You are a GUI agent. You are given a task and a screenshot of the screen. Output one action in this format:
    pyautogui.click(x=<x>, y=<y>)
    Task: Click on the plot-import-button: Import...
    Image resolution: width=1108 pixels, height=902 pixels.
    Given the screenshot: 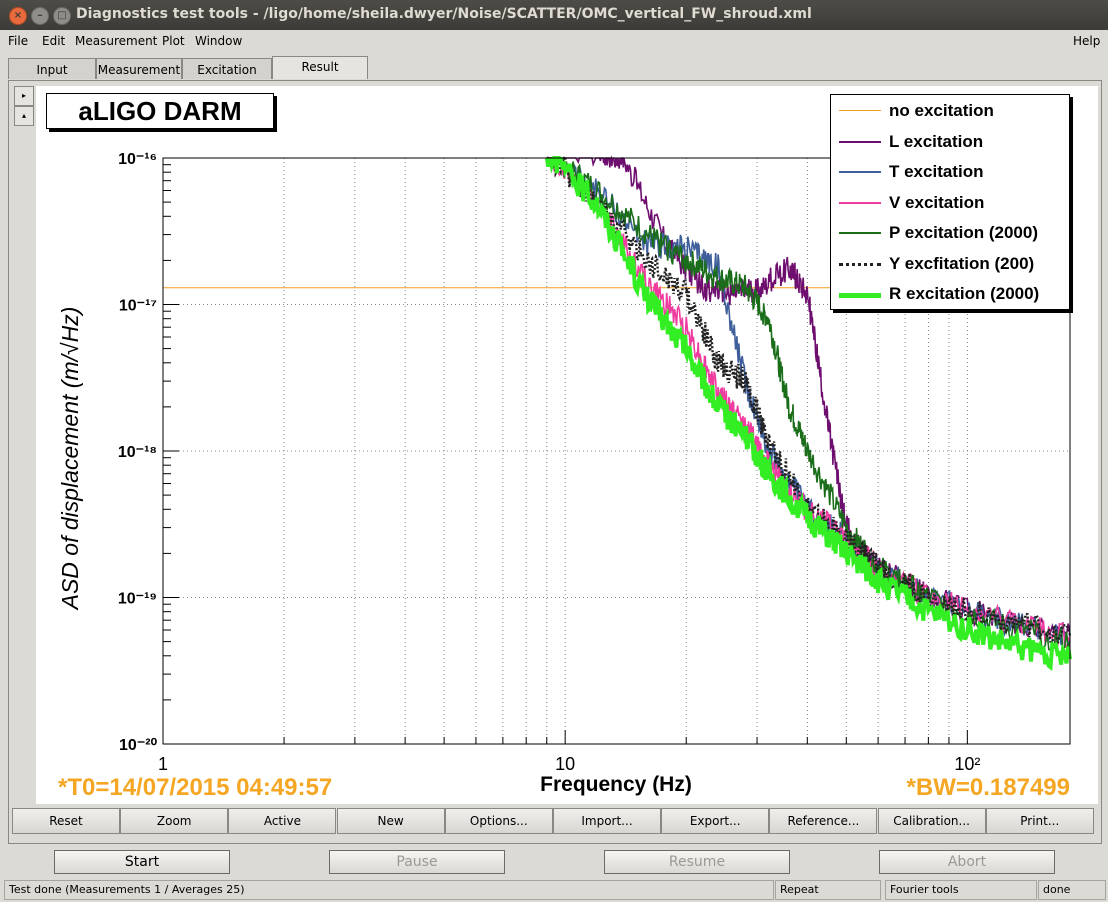 What is the action you would take?
    pyautogui.click(x=607, y=821)
    